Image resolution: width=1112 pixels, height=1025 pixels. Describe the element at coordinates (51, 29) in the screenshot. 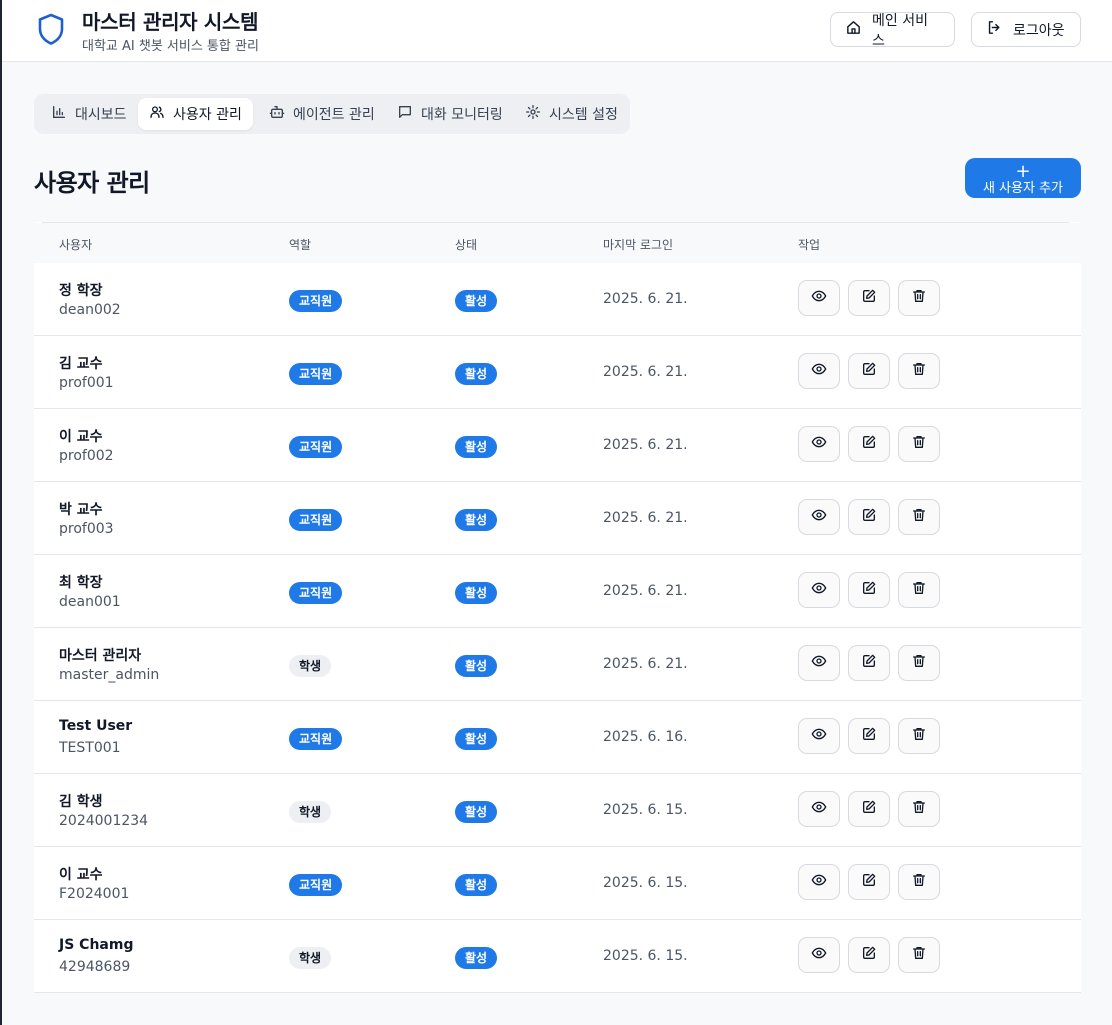

I see `shield-icon` at that location.